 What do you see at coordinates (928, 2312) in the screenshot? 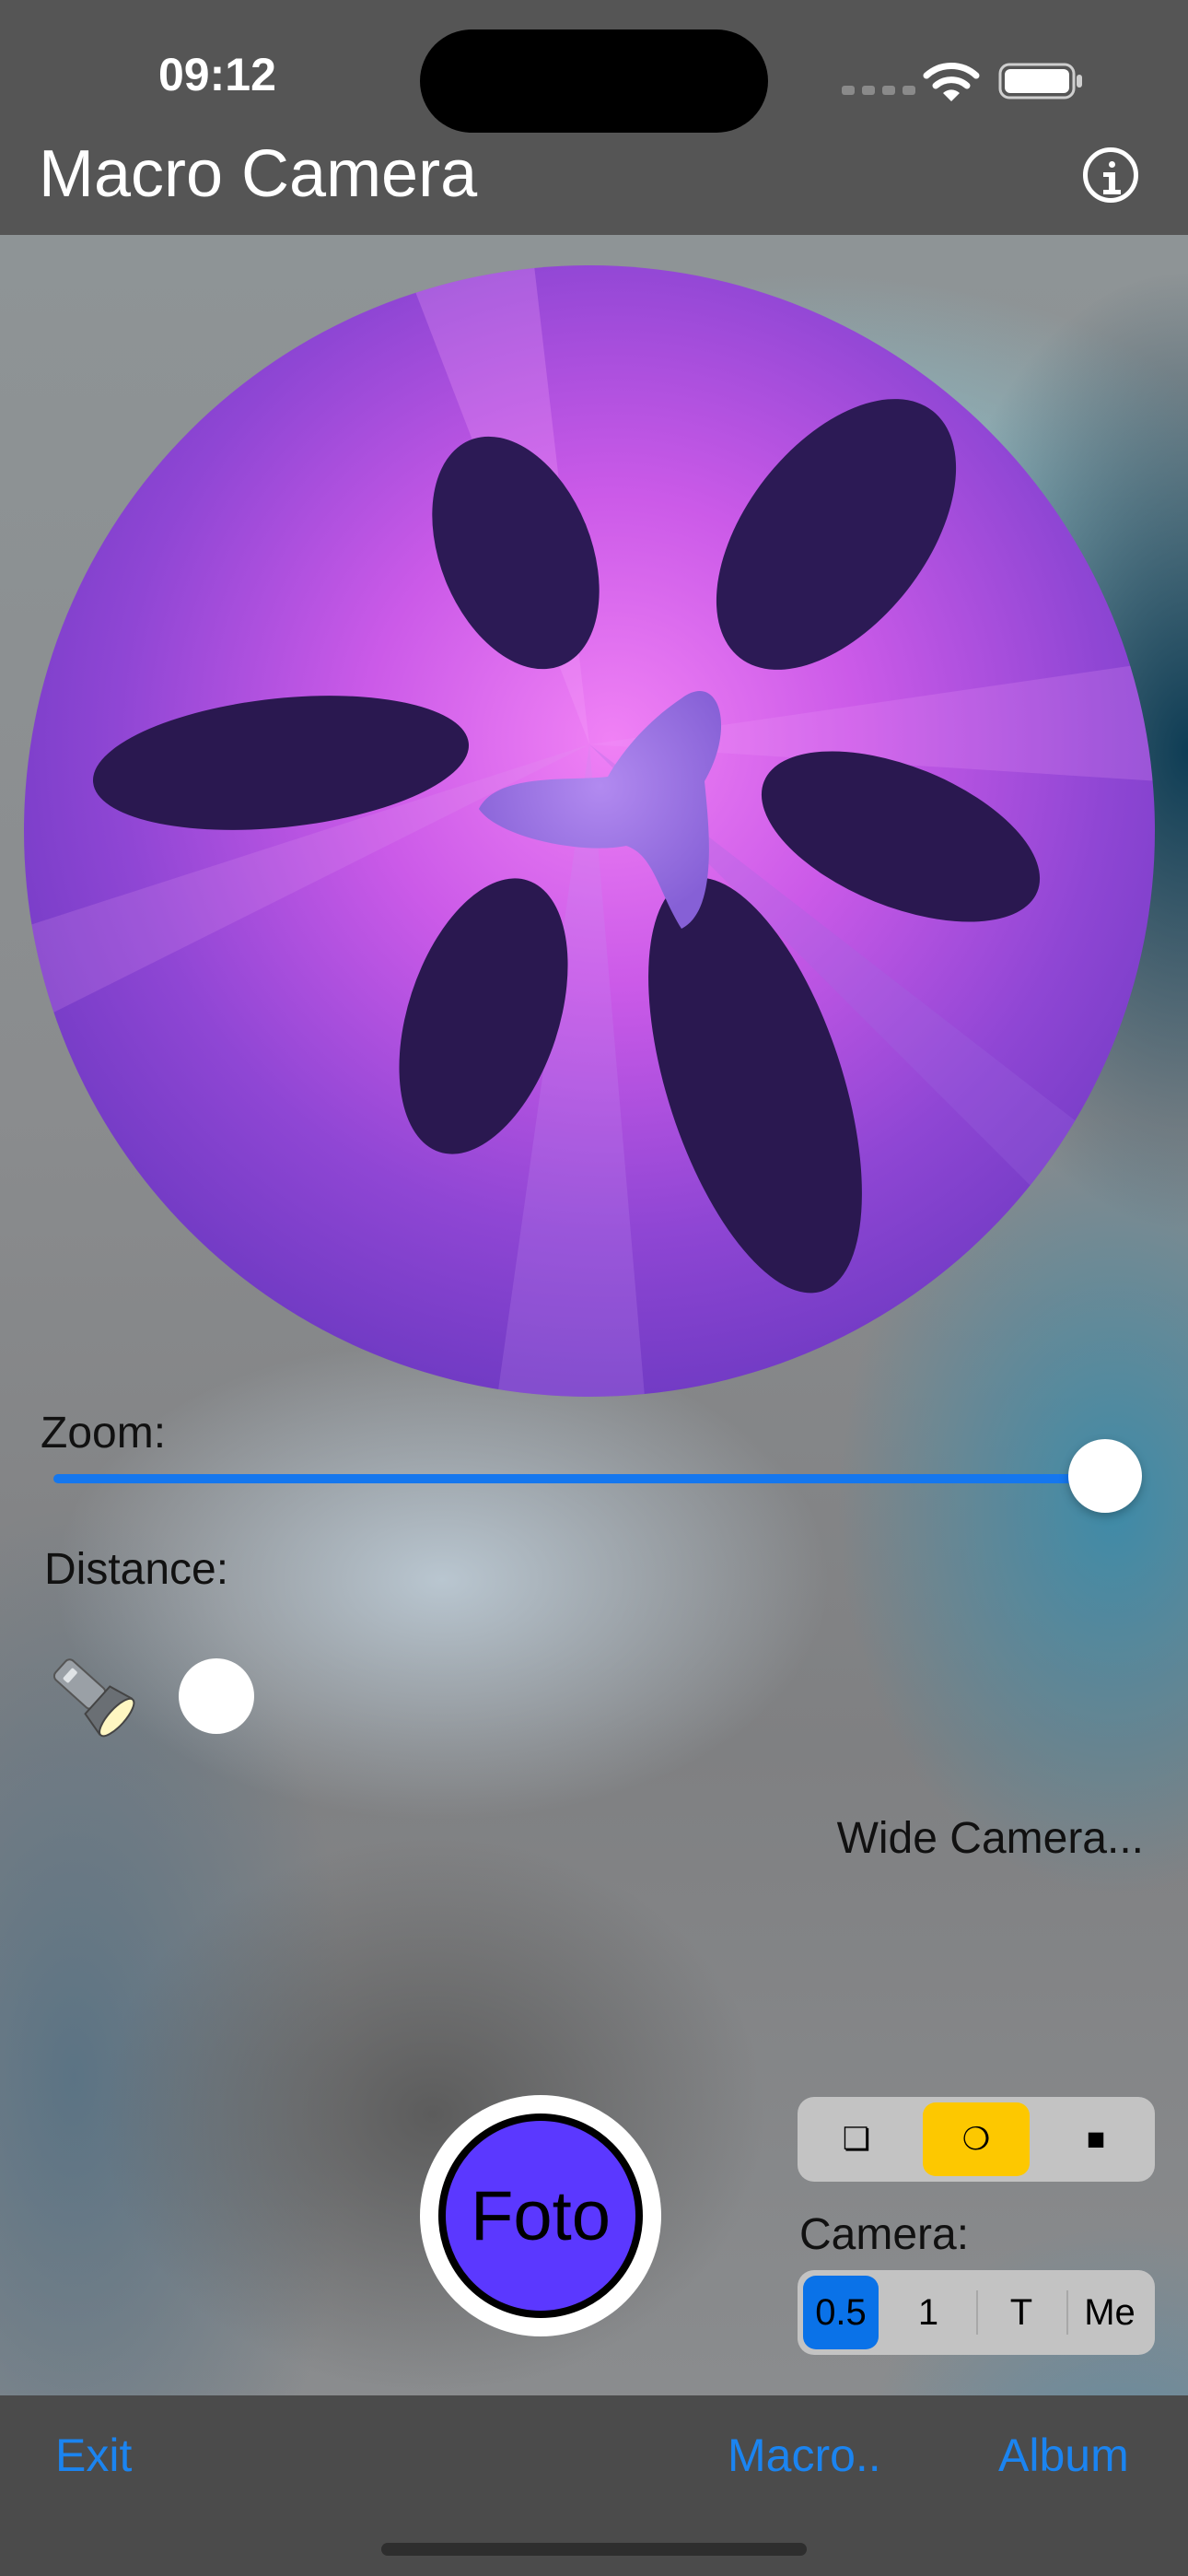
I see `camera-option-1: 1` at bounding box center [928, 2312].